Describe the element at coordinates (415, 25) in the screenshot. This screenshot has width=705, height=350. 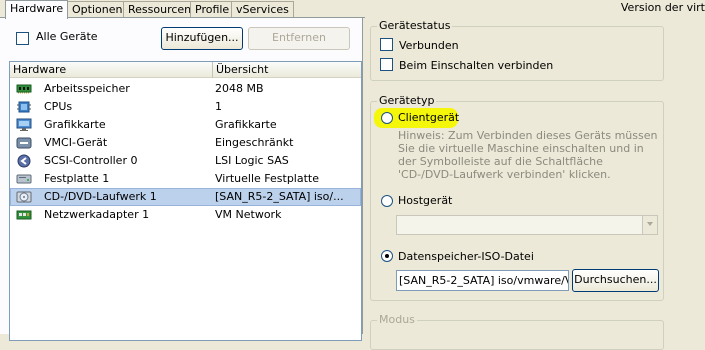
I see `device-status-title: Gerätestatus` at that location.